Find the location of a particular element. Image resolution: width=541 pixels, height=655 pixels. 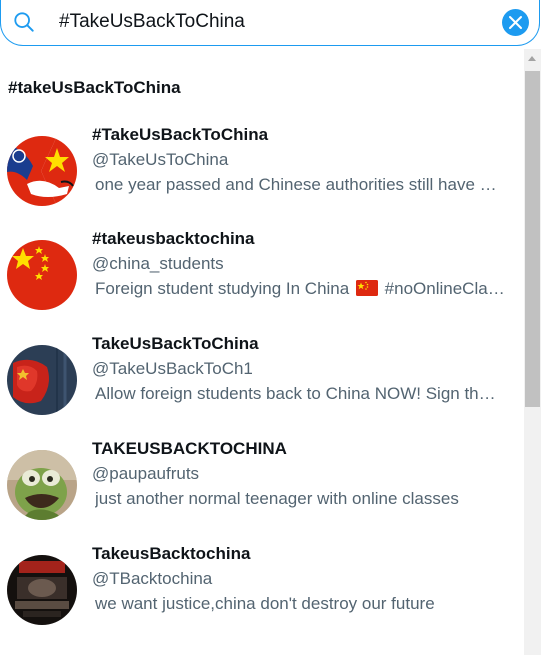

search-bar is located at coordinates (270, 23).